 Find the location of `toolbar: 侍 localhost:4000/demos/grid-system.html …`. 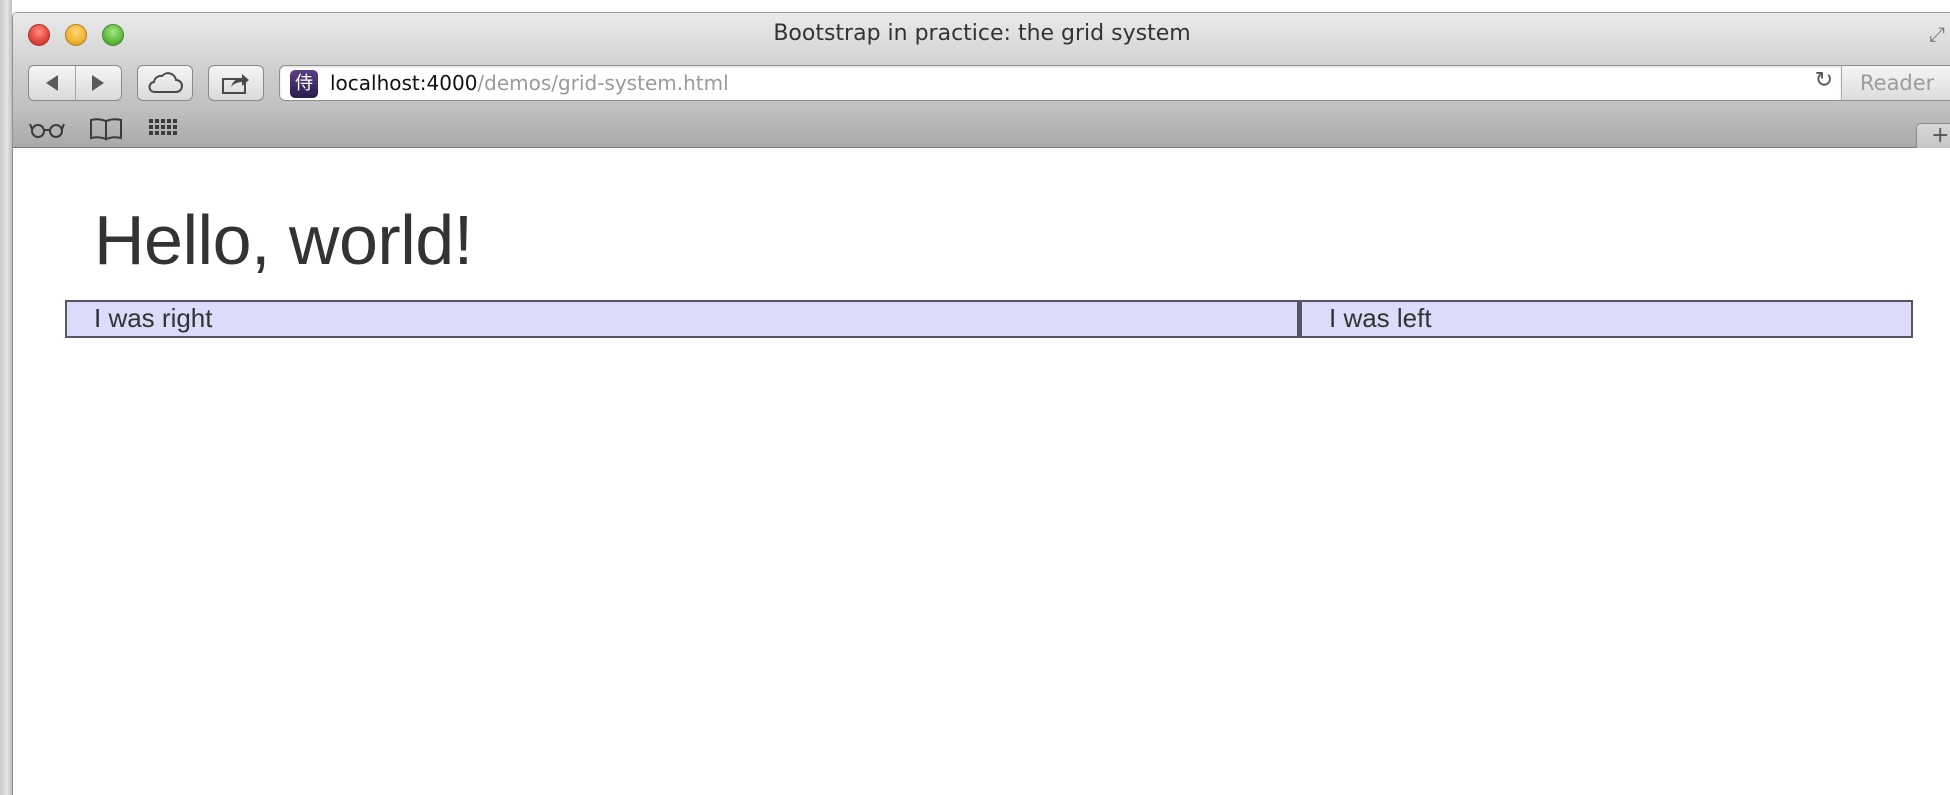

toolbar: 侍 localhost:4000/demos/grid-system.html … is located at coordinates (981, 85).